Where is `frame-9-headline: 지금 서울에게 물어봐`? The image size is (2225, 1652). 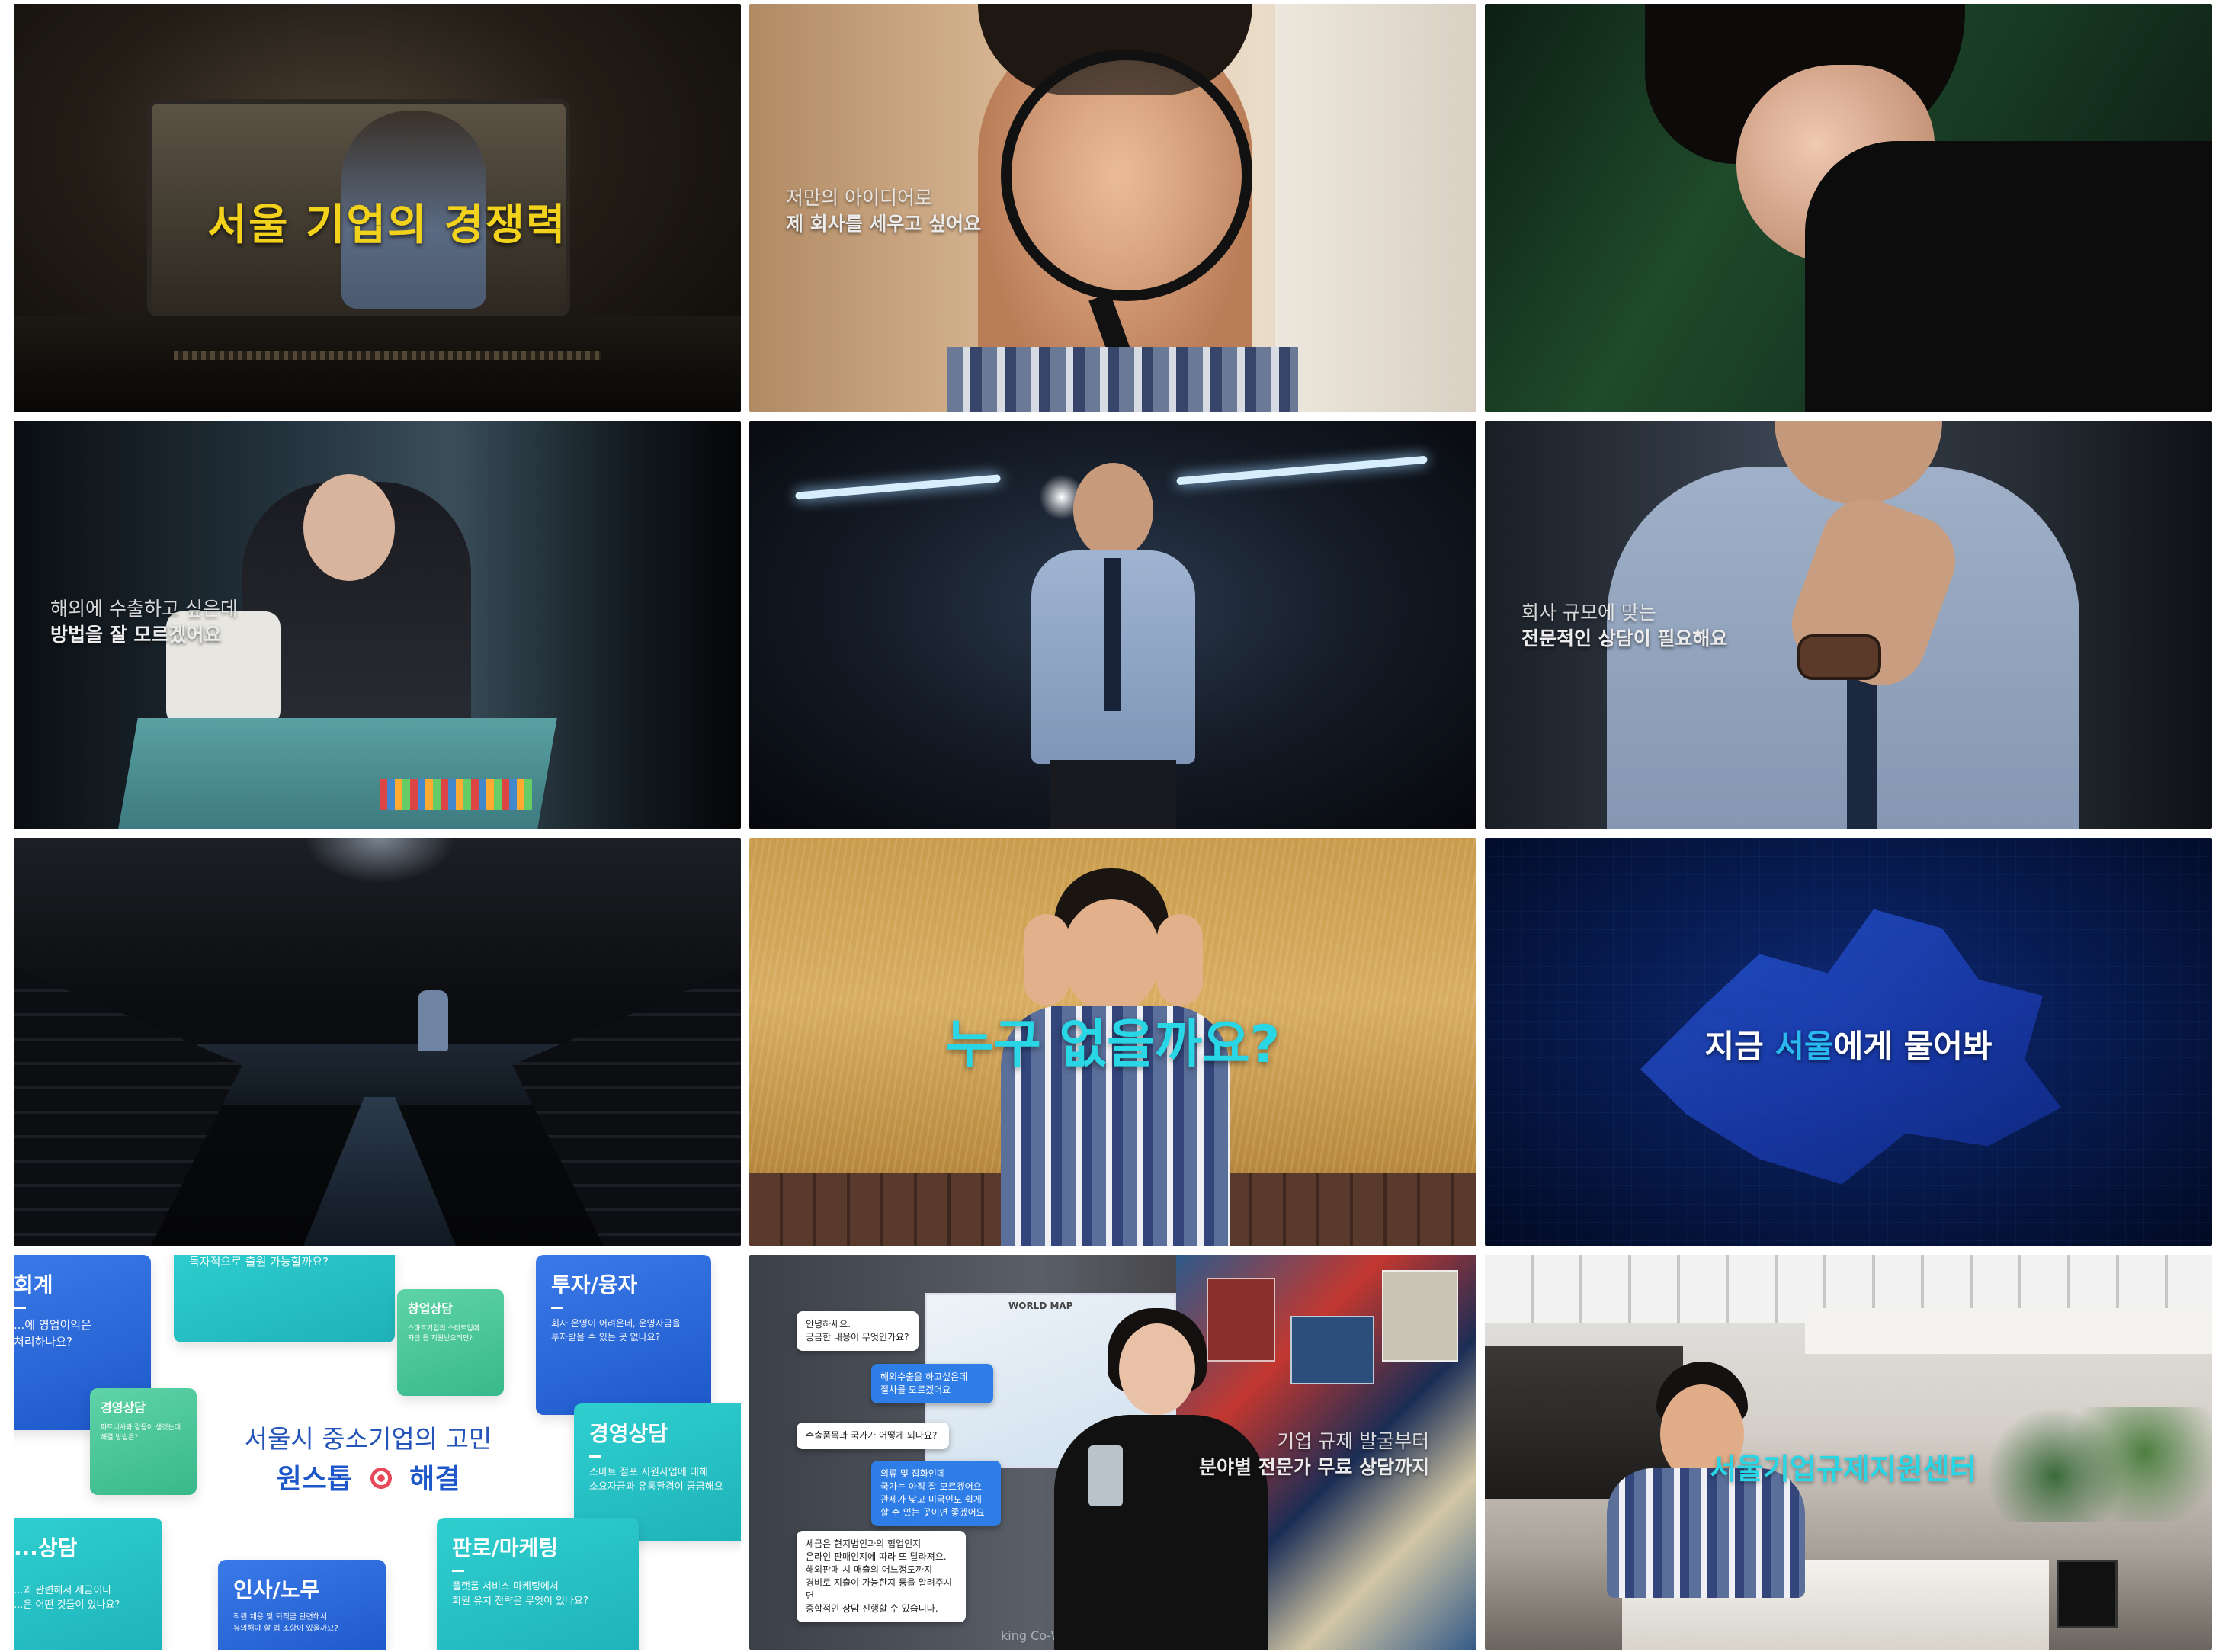 frame-9-headline: 지금 서울에게 물어봐 is located at coordinates (1848, 1044).